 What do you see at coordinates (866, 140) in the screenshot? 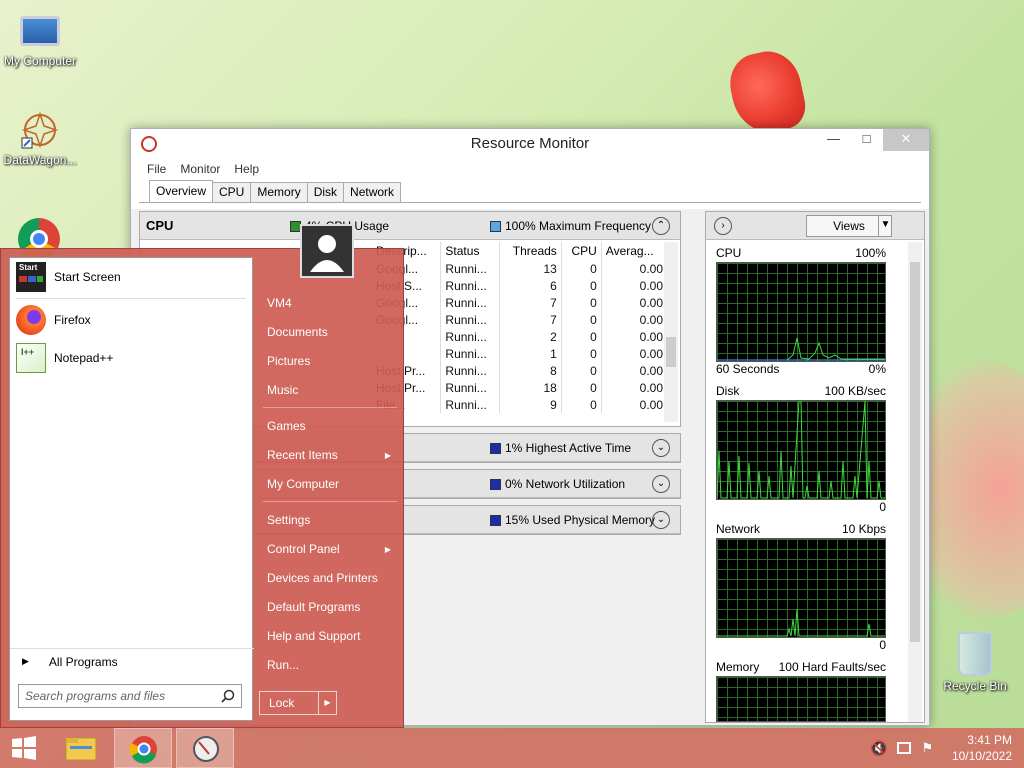
I see `maximize-button: □` at bounding box center [866, 140].